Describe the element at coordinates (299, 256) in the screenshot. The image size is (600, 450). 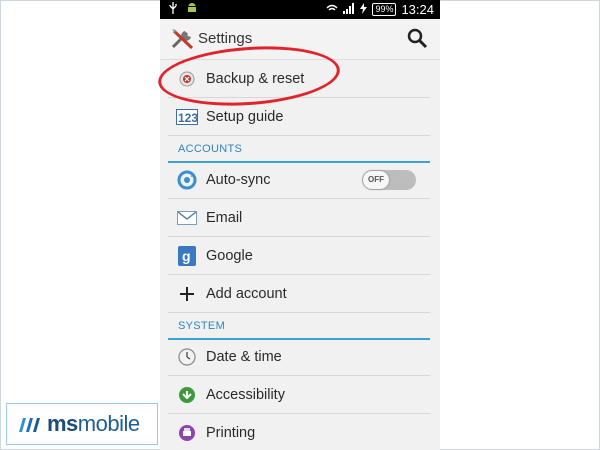
I see `google-item: g Google` at that location.